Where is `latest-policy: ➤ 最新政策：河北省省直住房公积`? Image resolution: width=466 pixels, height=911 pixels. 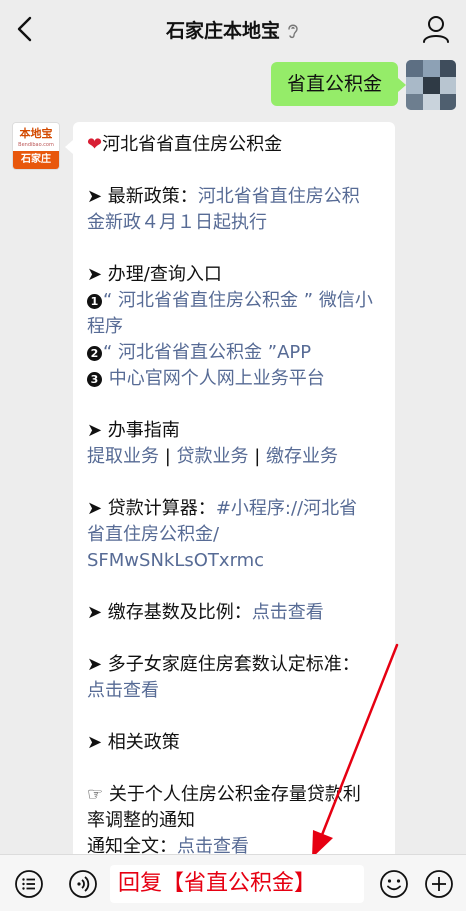
latest-policy: ➤ 最新政策：河北省省直住房公积 is located at coordinates (234, 197).